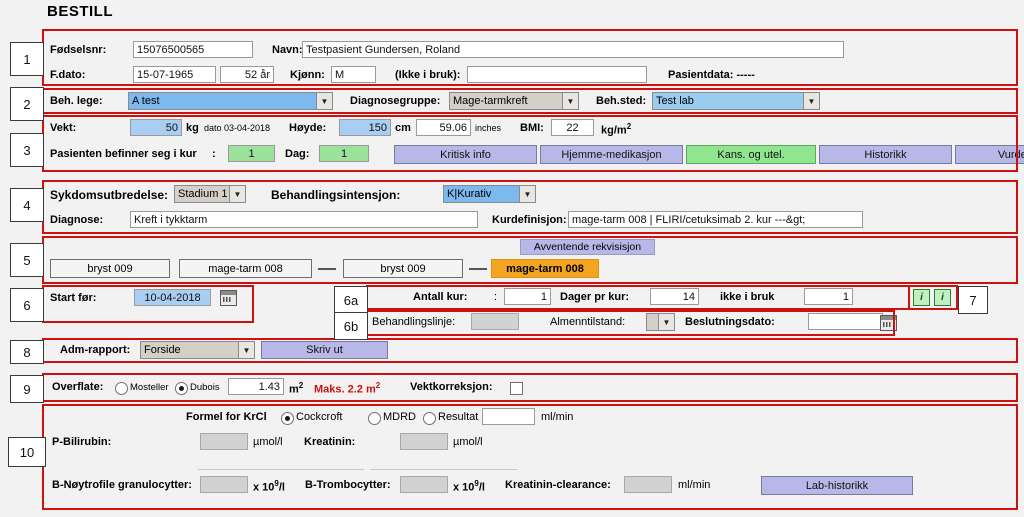  I want to click on beslutningsdato-label: Beslutningsdato:, so click(730, 322).